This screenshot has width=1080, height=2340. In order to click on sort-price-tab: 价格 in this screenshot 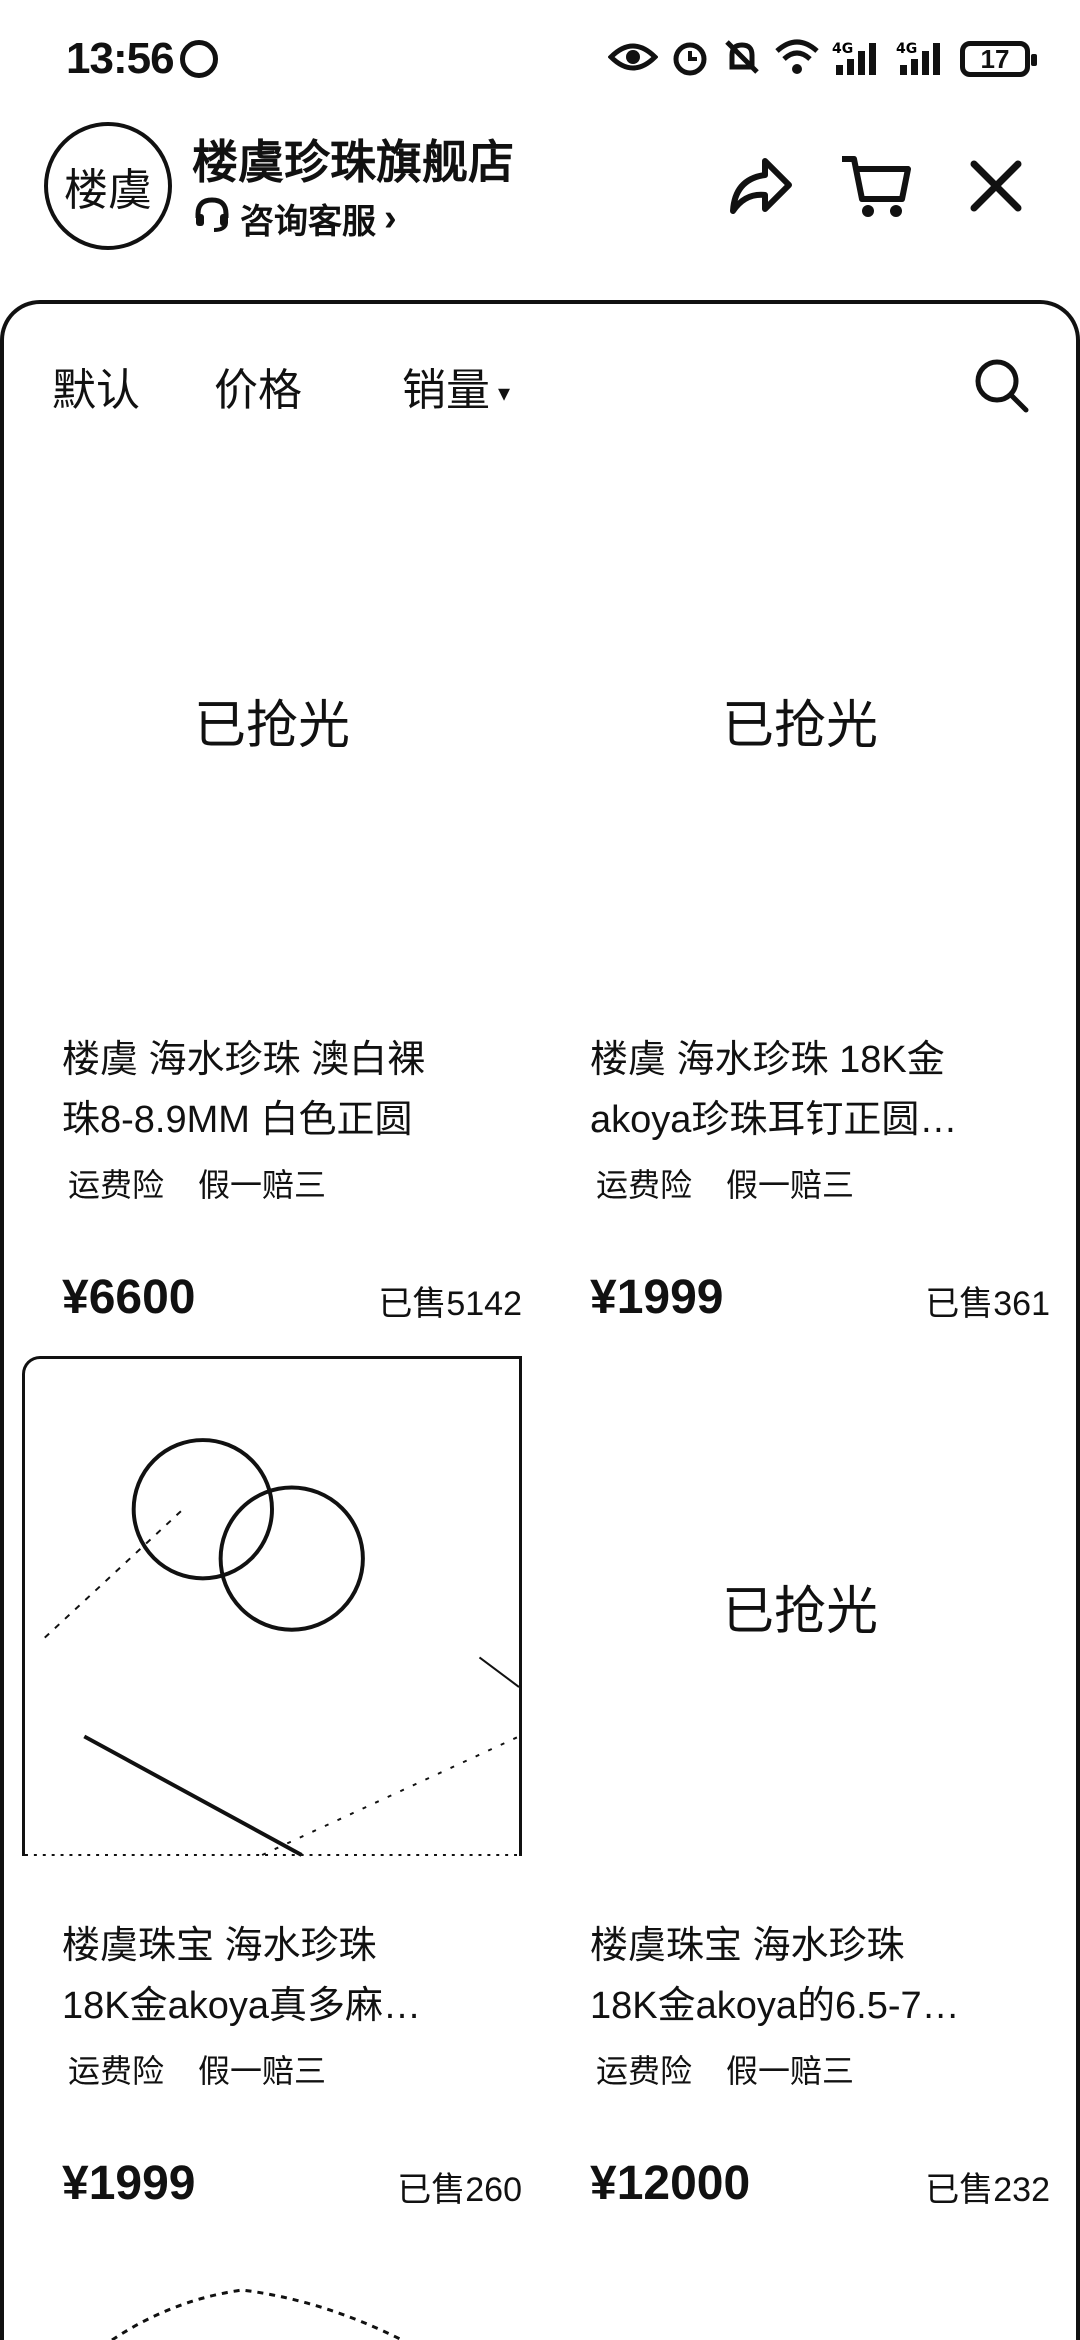, I will do `click(258, 386)`.